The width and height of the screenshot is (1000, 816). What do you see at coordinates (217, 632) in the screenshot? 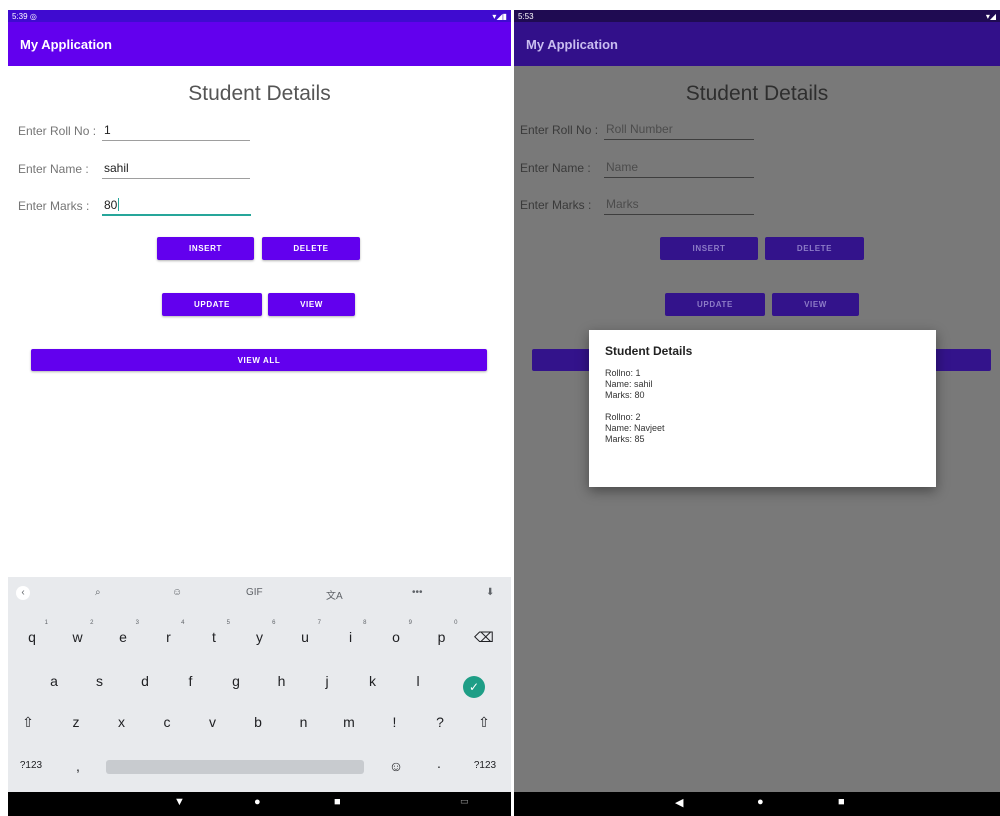
I see `key-0-4: t5` at bounding box center [217, 632].